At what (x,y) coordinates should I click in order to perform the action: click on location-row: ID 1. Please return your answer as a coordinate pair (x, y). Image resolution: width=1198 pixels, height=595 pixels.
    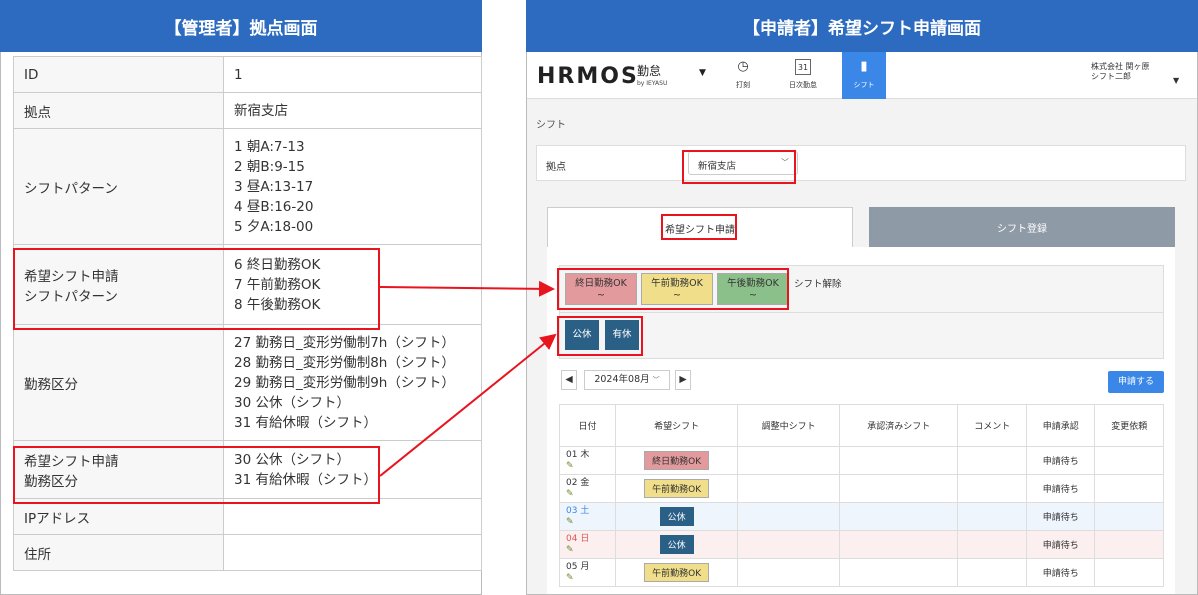
    Looking at the image, I should click on (247, 74).